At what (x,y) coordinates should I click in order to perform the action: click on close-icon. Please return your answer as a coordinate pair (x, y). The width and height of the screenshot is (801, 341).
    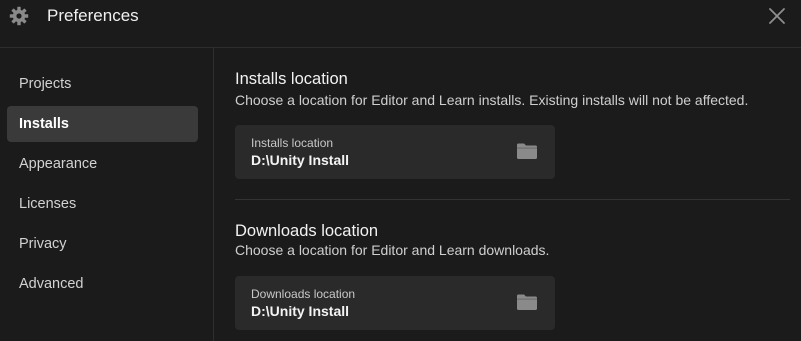
    Looking at the image, I should click on (777, 16).